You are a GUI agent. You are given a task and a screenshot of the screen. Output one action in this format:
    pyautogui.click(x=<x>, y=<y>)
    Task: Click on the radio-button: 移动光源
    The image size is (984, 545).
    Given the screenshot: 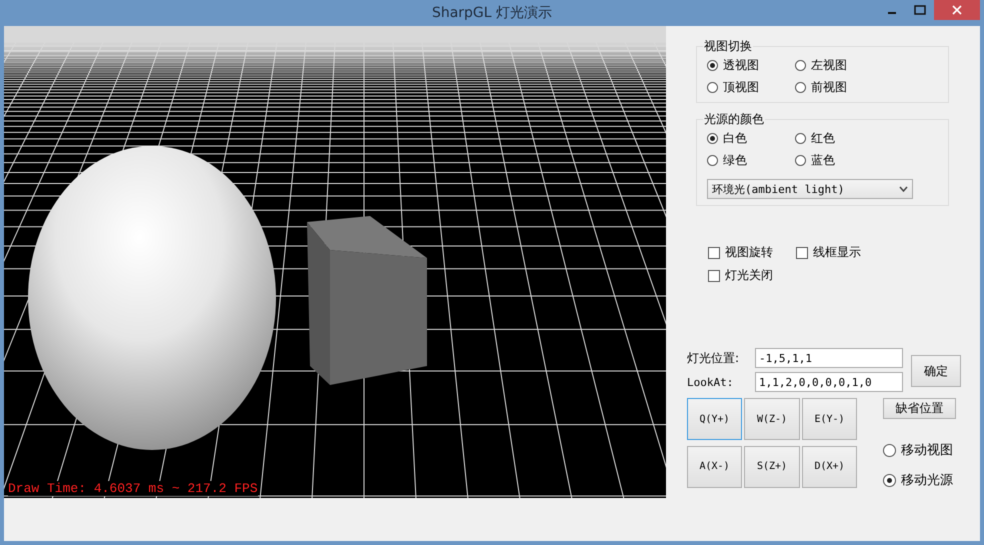 What is the action you would take?
    pyautogui.click(x=918, y=480)
    